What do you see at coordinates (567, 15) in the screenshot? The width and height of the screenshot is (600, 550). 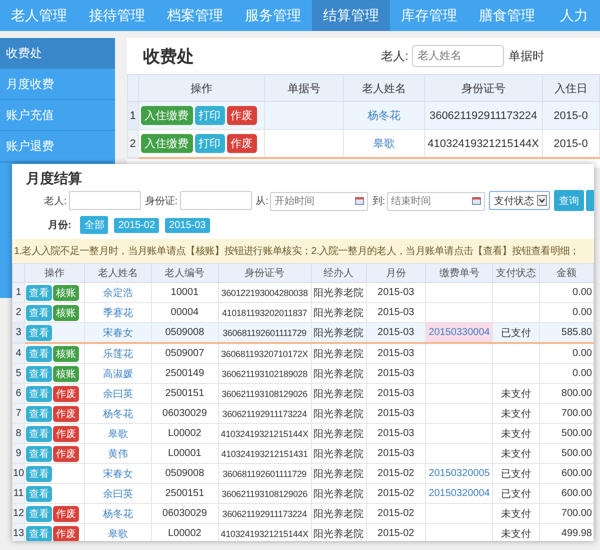 I see `nav-tab: 人力` at bounding box center [567, 15].